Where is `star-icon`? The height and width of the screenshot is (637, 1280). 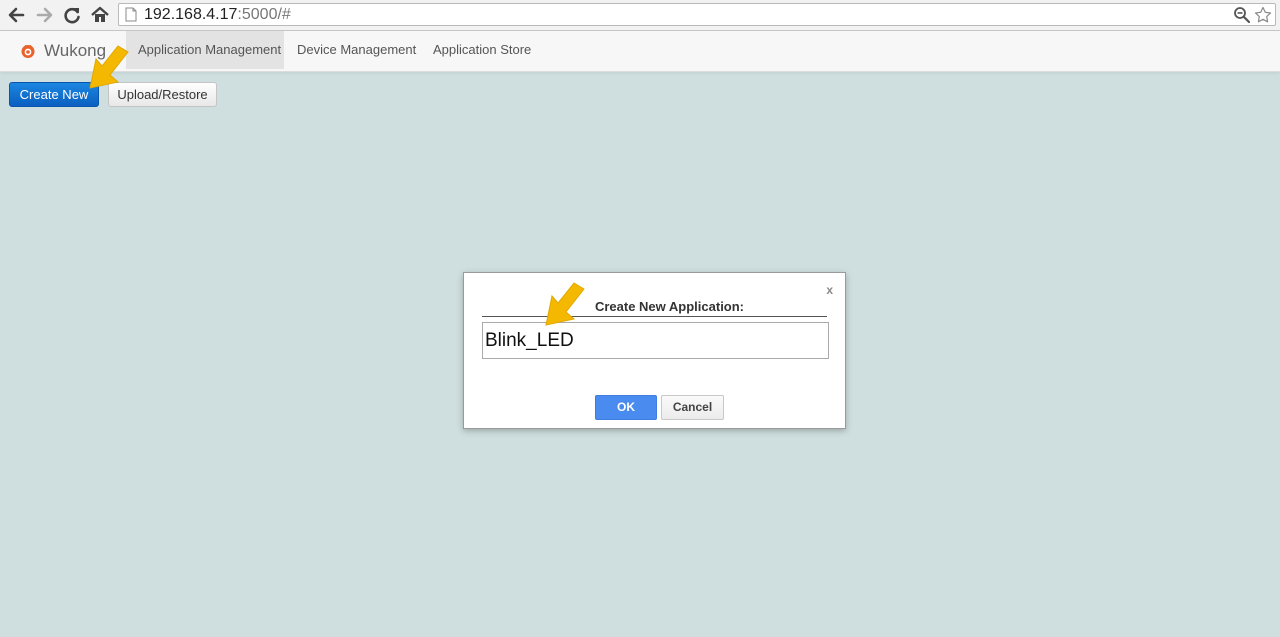
star-icon is located at coordinates (1263, 15).